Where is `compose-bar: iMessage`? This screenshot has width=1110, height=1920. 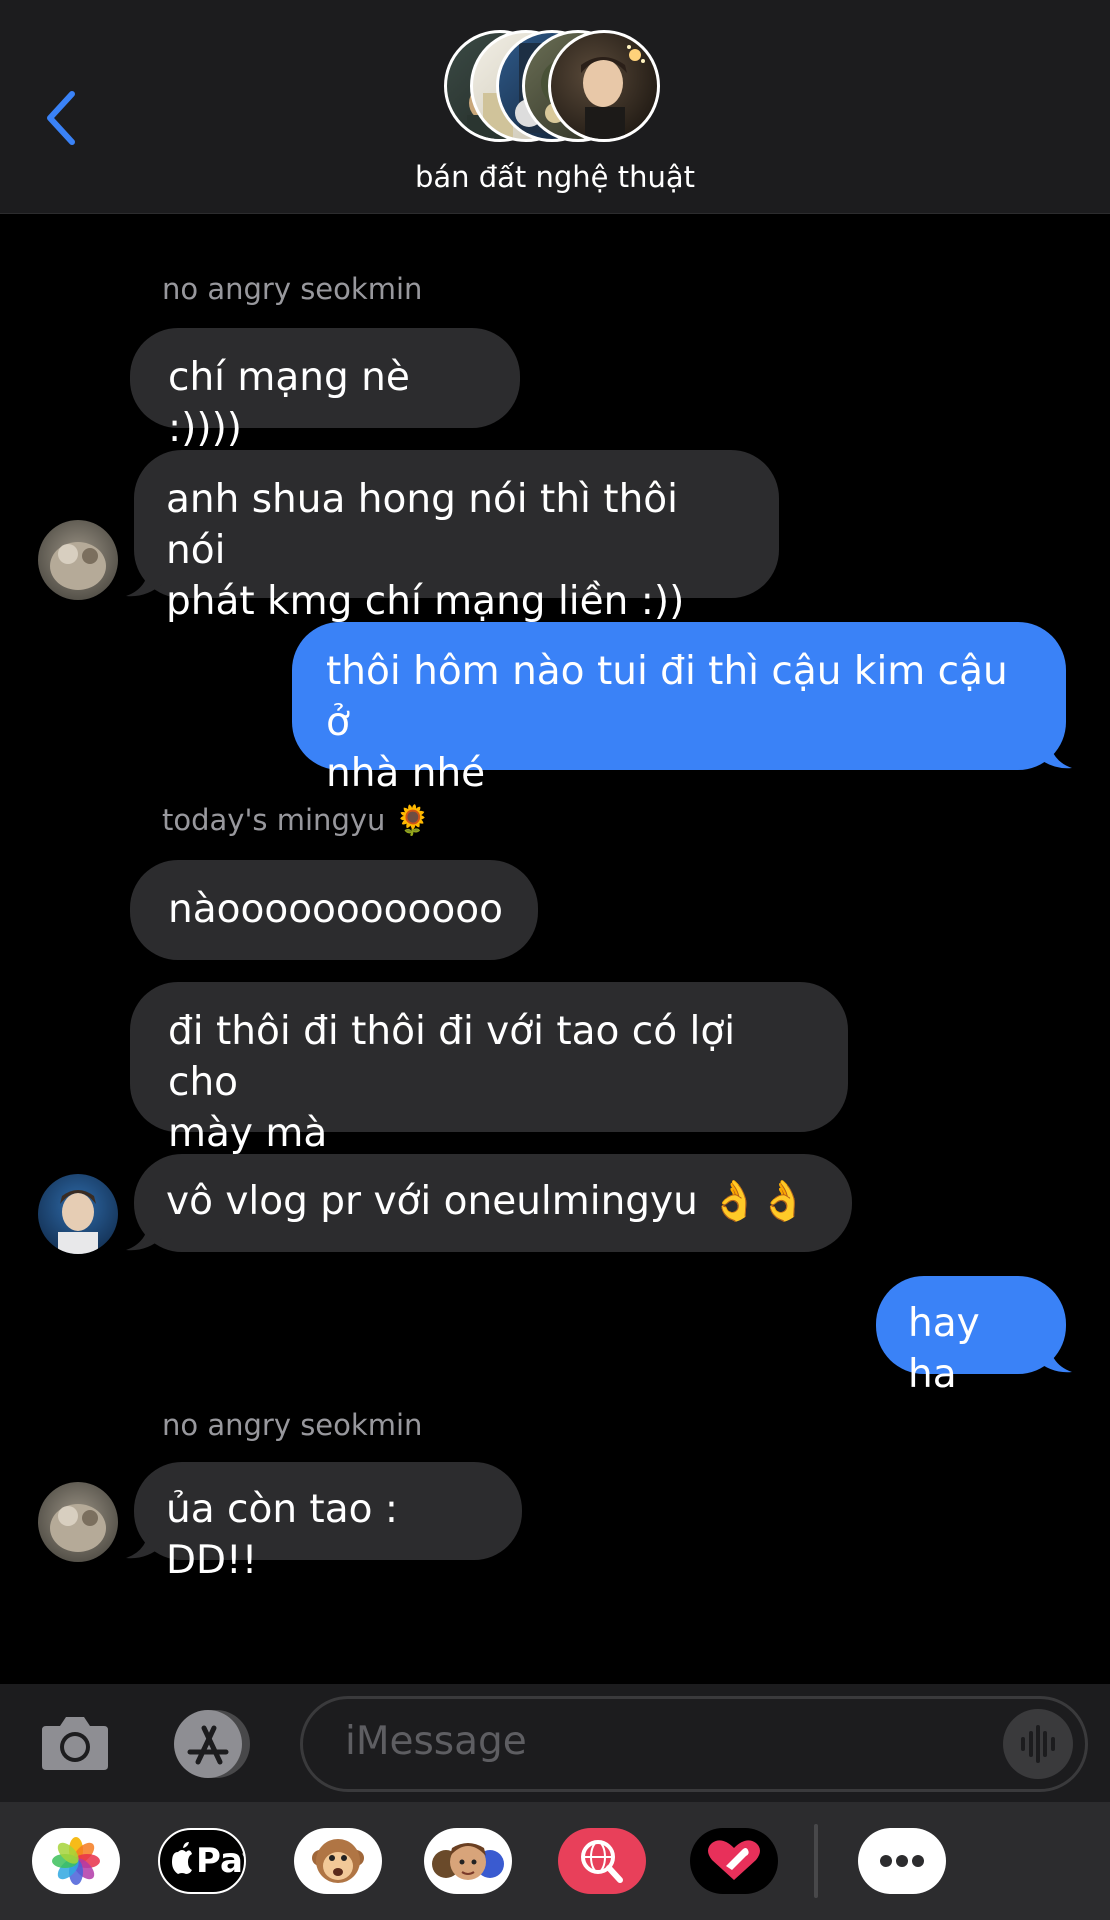 compose-bar: iMessage is located at coordinates (555, 1743).